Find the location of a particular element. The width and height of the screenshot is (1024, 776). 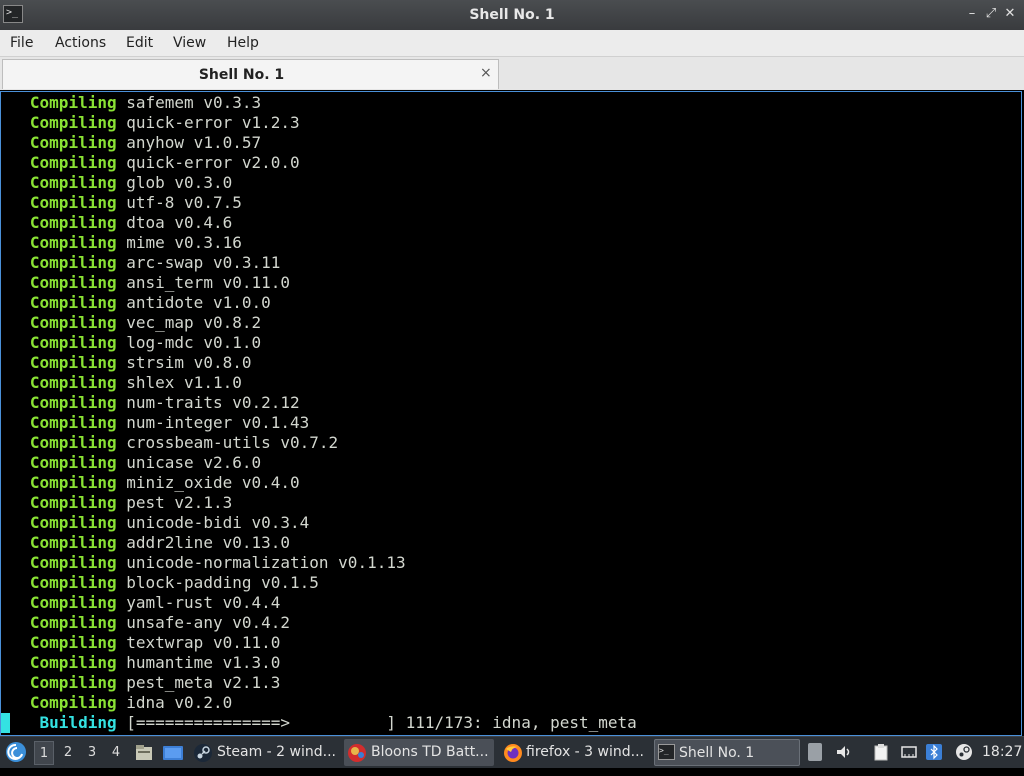

terminal-line: Compiling anyhow v1.0.57 is located at coordinates (131, 143).